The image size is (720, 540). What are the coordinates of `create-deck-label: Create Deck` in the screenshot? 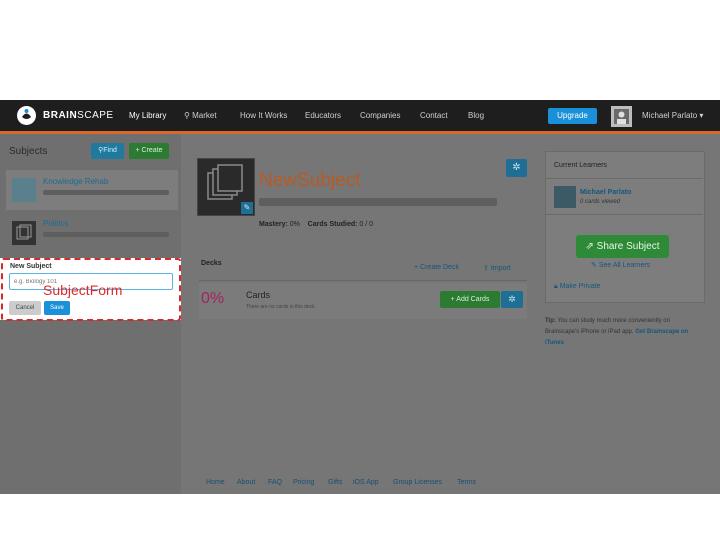 It's located at (439, 267).